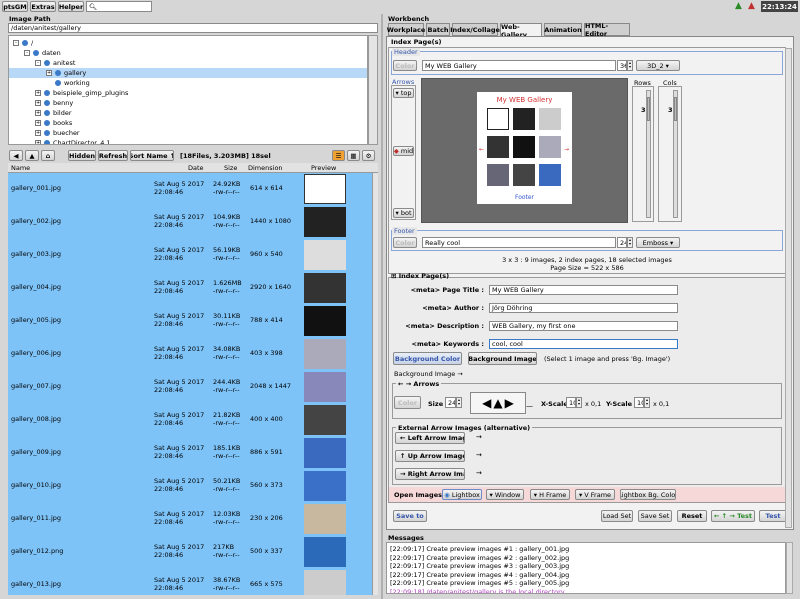  I want to click on open-window-radio: ▾ Window, so click(505, 494).